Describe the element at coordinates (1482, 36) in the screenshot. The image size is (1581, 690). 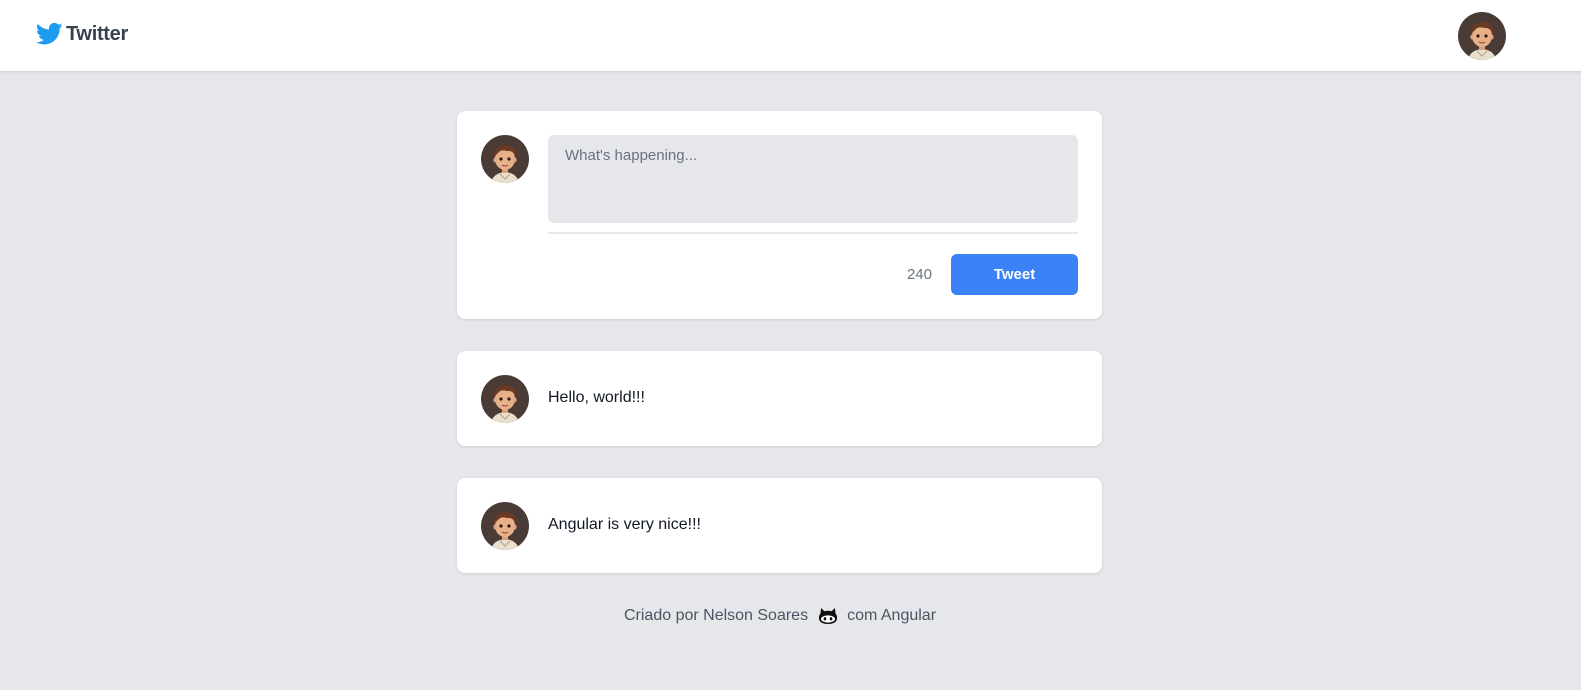
I see `user-avatar` at that location.